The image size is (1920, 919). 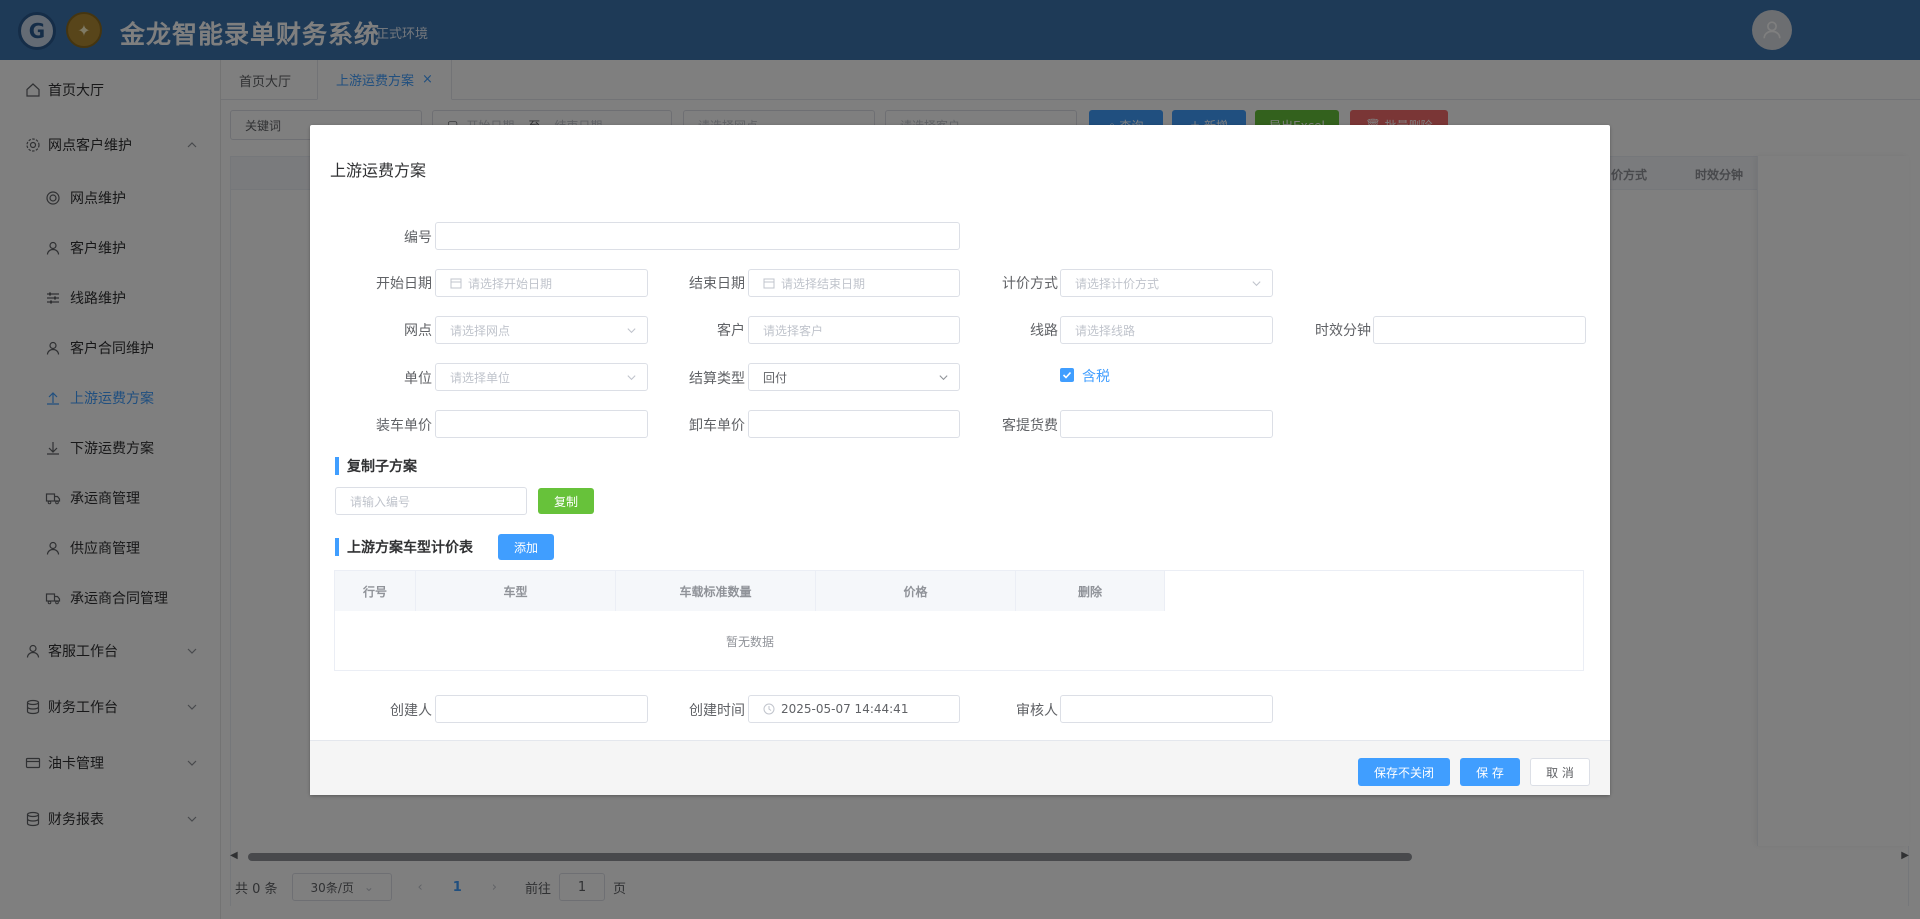 I want to click on unloading-price-label: 卸车单价, so click(x=717, y=426).